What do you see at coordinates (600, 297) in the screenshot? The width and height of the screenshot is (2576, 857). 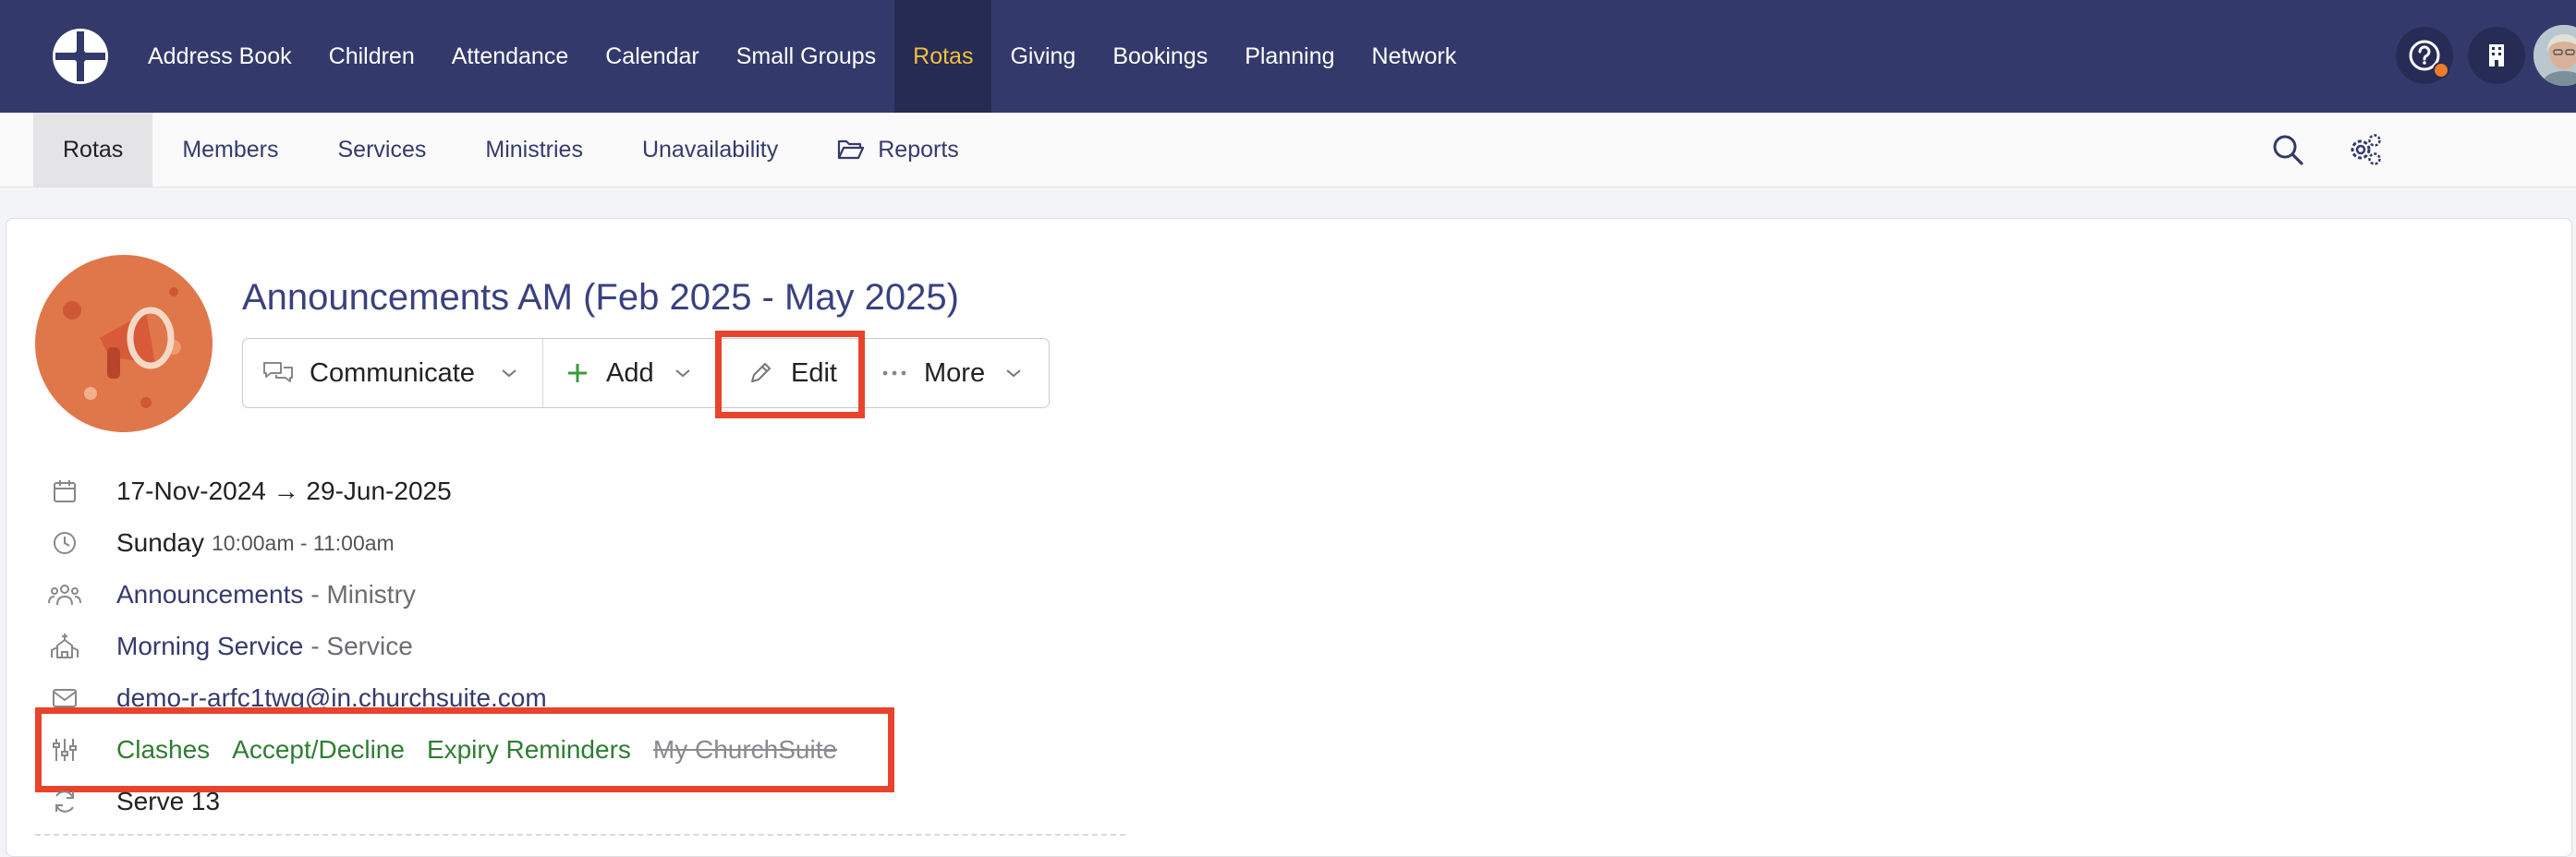 I see `page-title: Announcements AM (Feb 2025 - May 2025)` at bounding box center [600, 297].